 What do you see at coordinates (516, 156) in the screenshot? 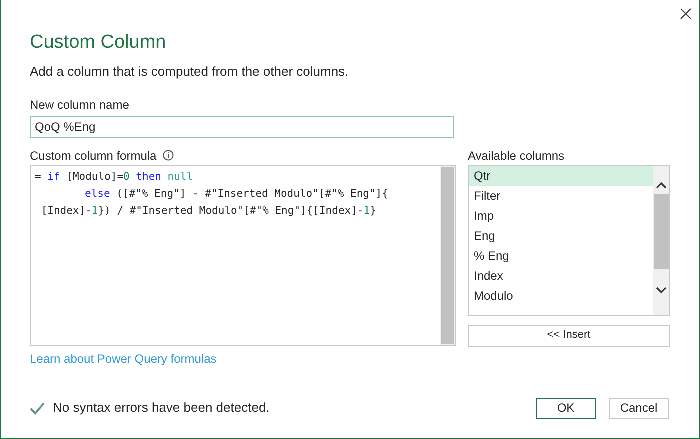
I see `list-label: Available columns` at bounding box center [516, 156].